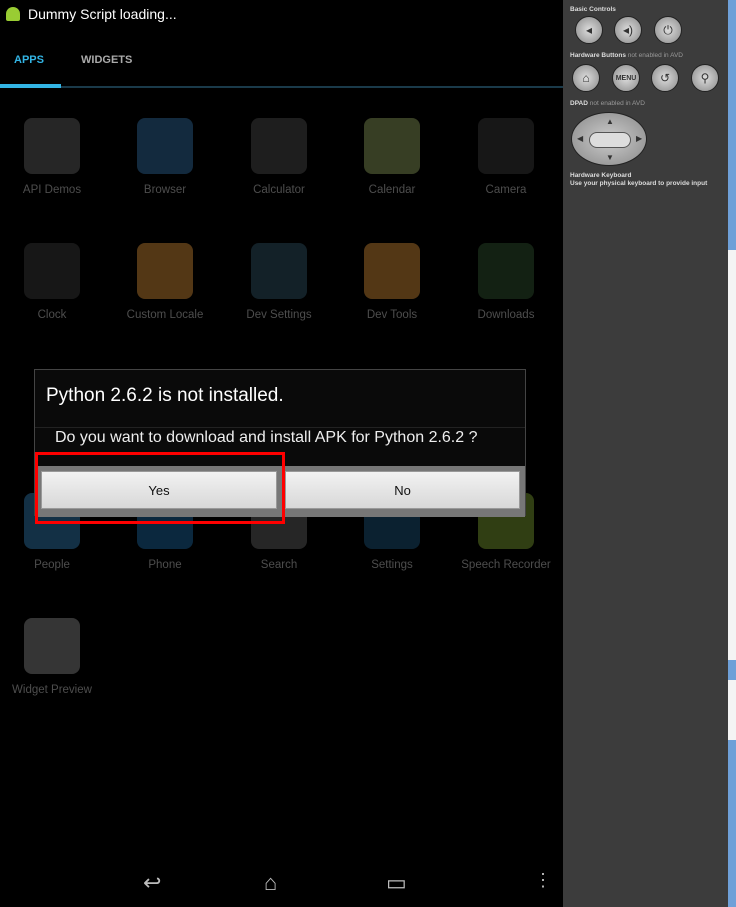 The image size is (736, 907). What do you see at coordinates (30, 86) in the screenshot?
I see `tab-indicator` at bounding box center [30, 86].